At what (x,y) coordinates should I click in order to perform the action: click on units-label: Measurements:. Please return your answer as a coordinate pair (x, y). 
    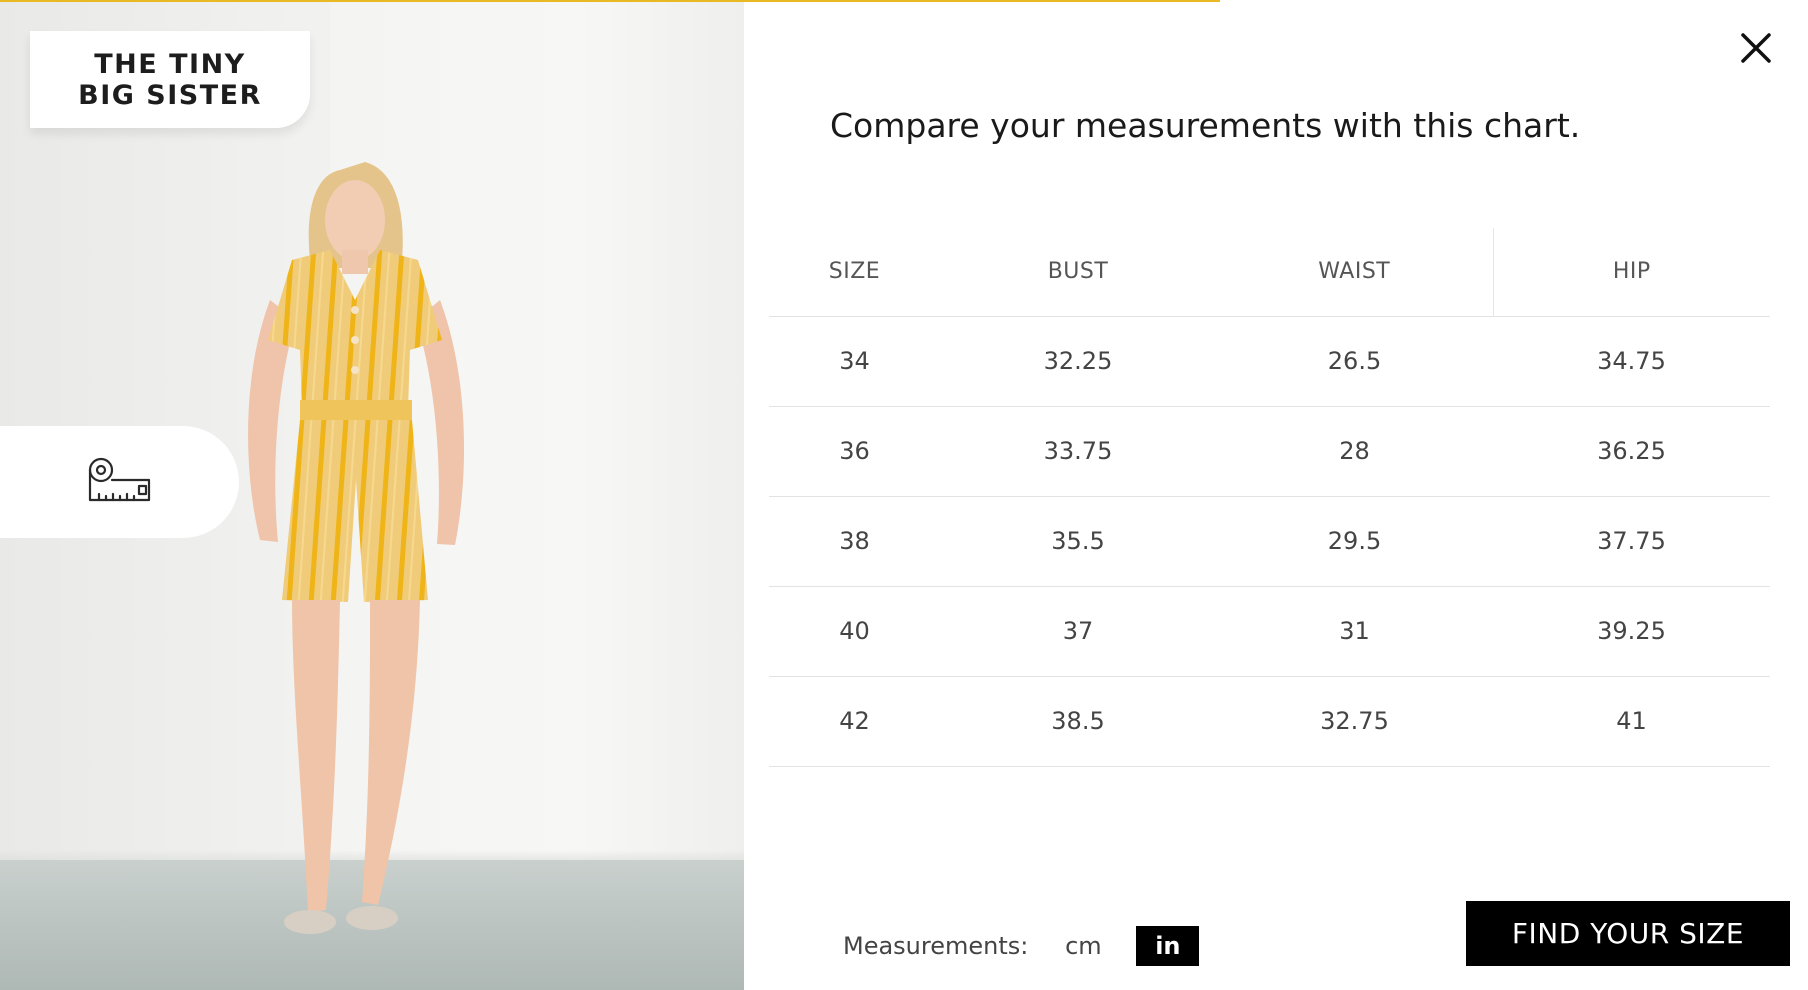
    Looking at the image, I should click on (936, 946).